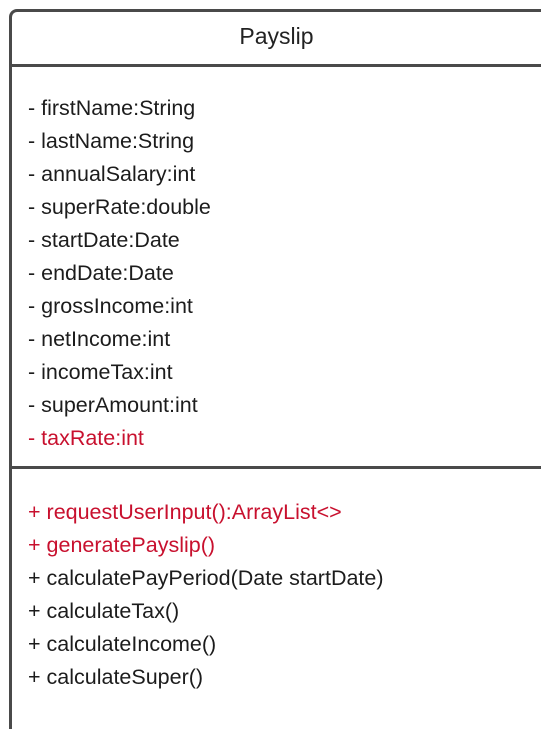  What do you see at coordinates (276, 35) in the screenshot?
I see `class-name: Payslip` at bounding box center [276, 35].